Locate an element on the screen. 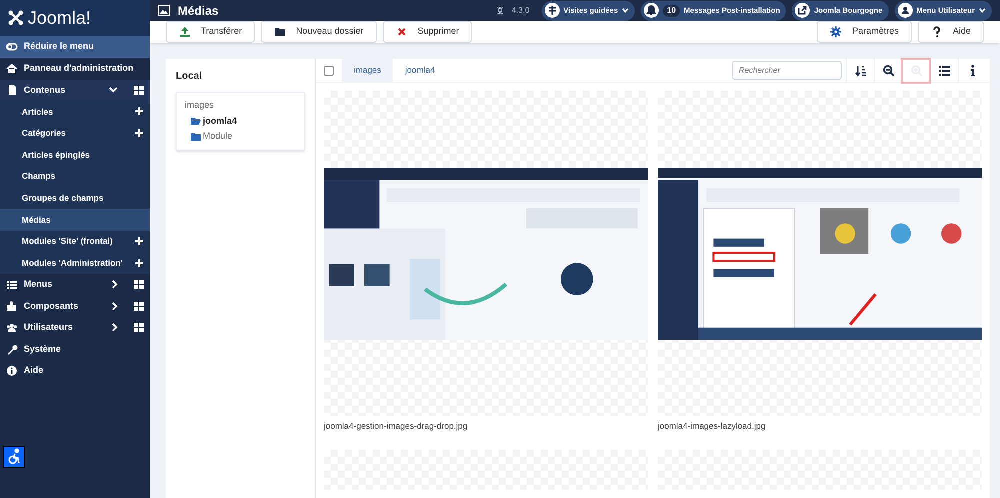  joomla-logo-icon is located at coordinates (16, 18).